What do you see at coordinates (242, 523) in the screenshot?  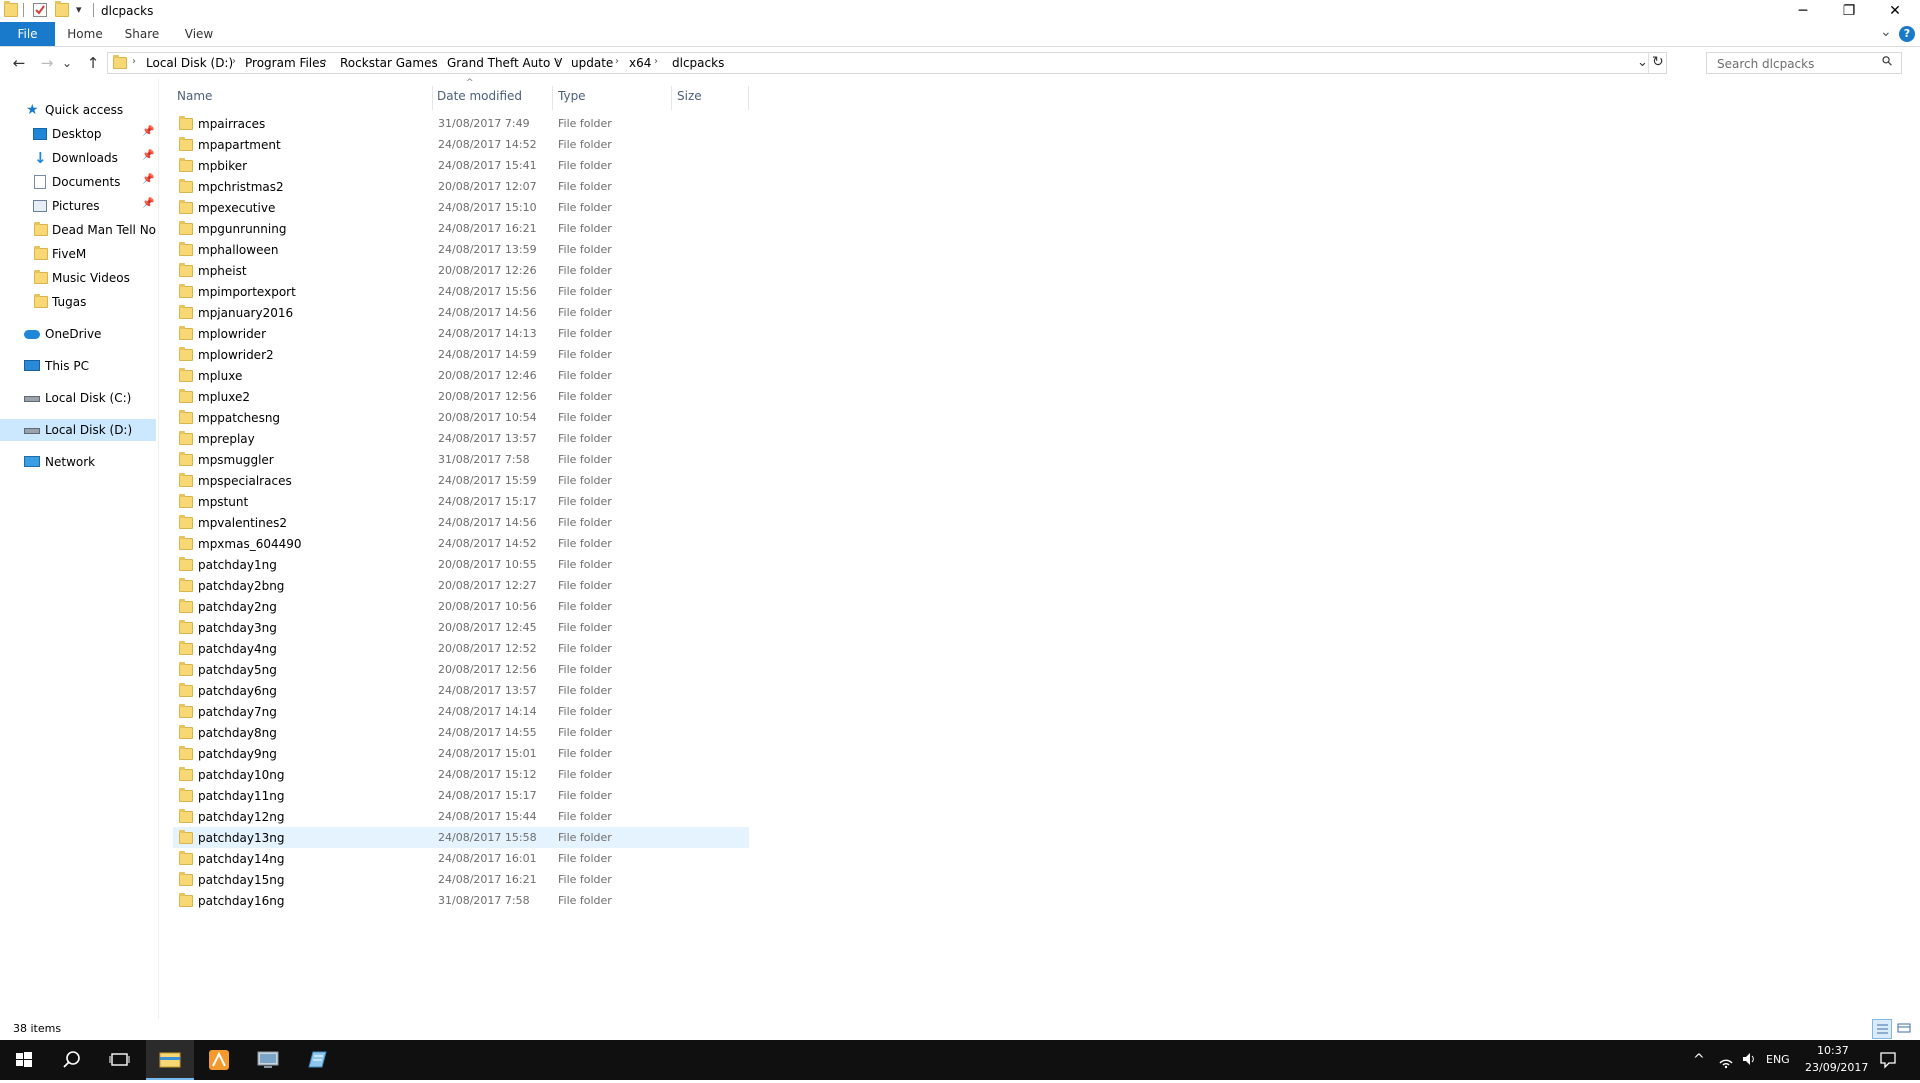 I see `file-name: mpvalentines2` at bounding box center [242, 523].